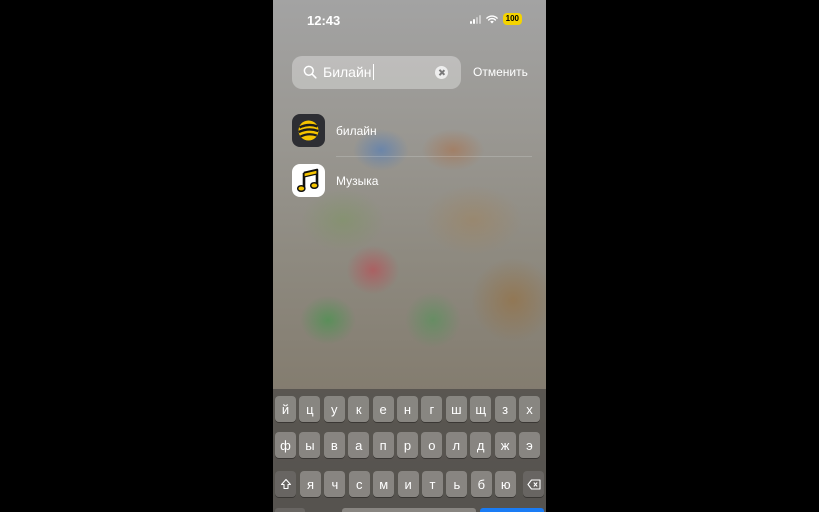 Image resolution: width=819 pixels, height=512 pixels. I want to click on status-indicators: 100, so click(495, 19).